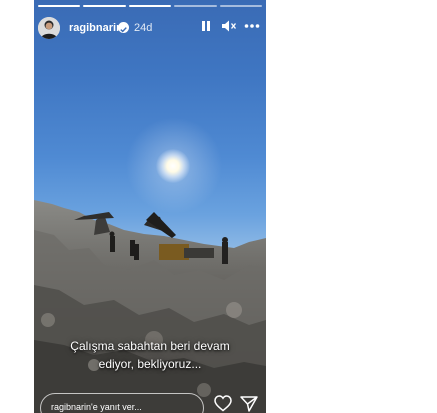 Image resolution: width=437 pixels, height=413 pixels. Describe the element at coordinates (206, 28) in the screenshot. I see `pause-icon` at that location.